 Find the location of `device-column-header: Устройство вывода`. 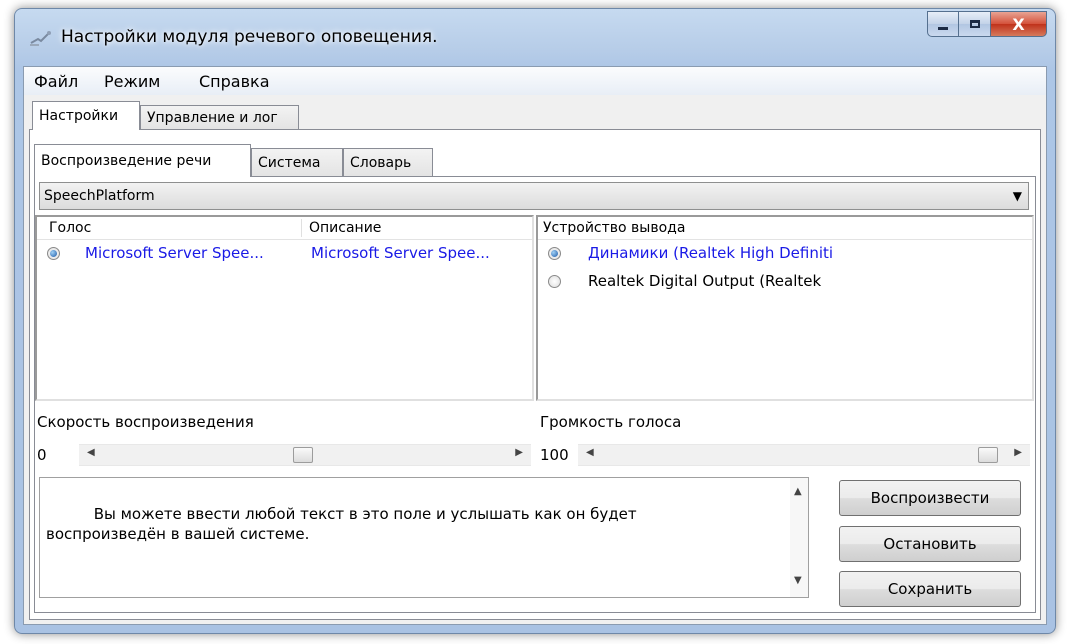

device-column-header: Устройство вывода is located at coordinates (614, 228).